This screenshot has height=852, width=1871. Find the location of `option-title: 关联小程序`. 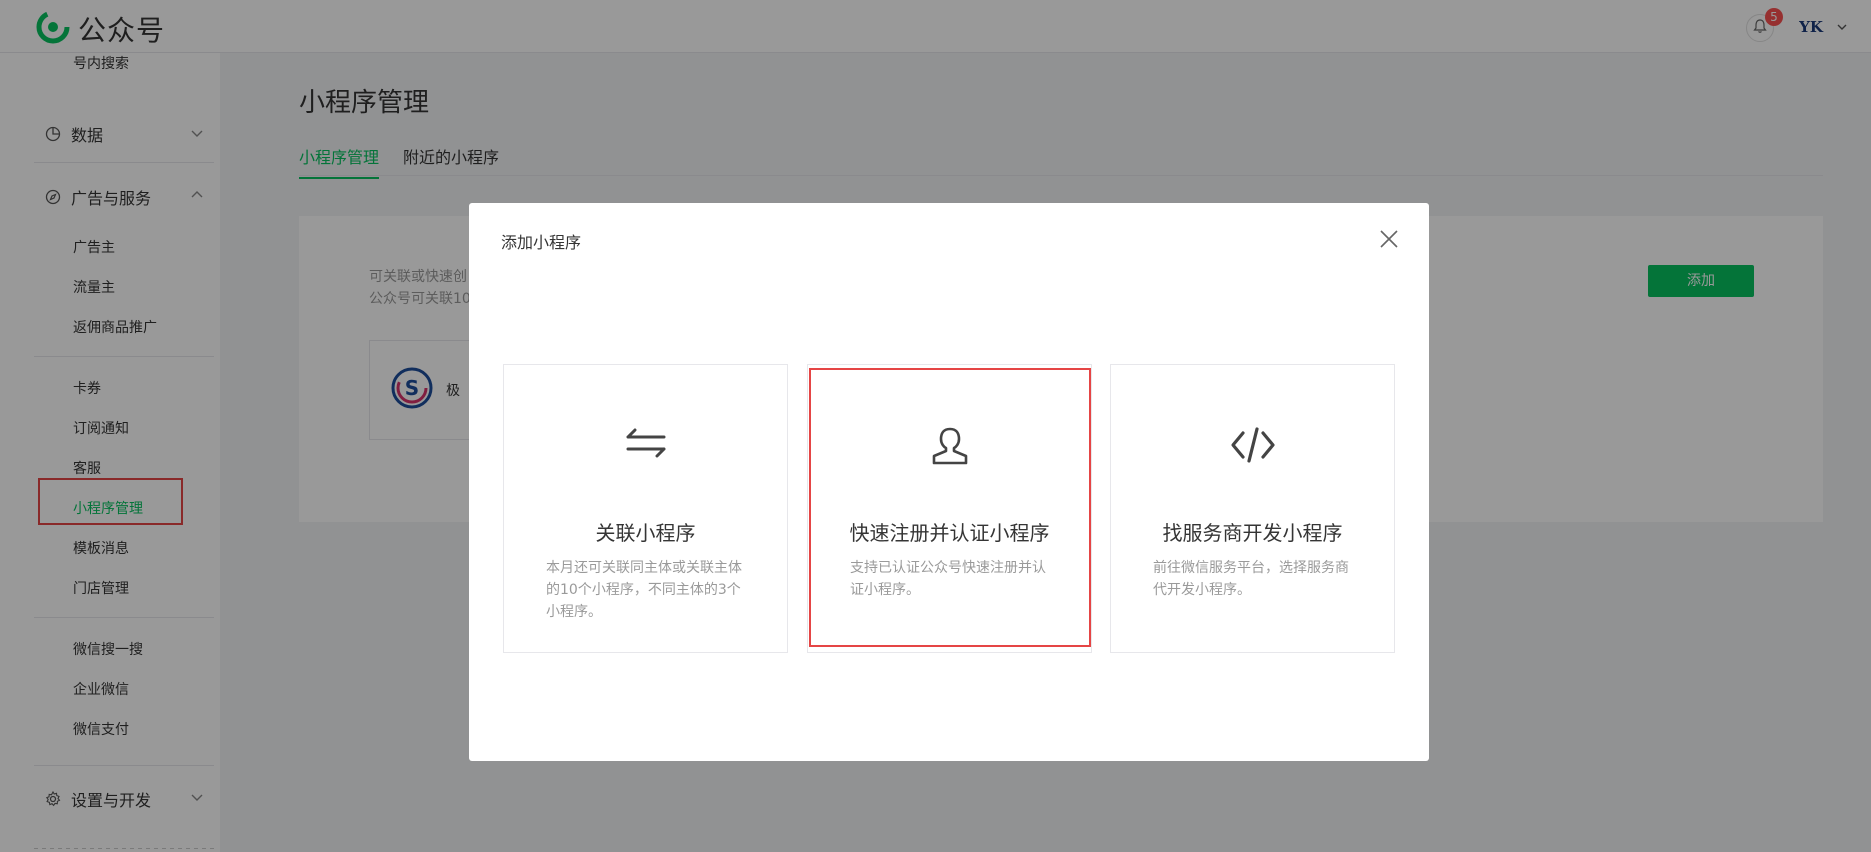

option-title: 关联小程序 is located at coordinates (645, 533).